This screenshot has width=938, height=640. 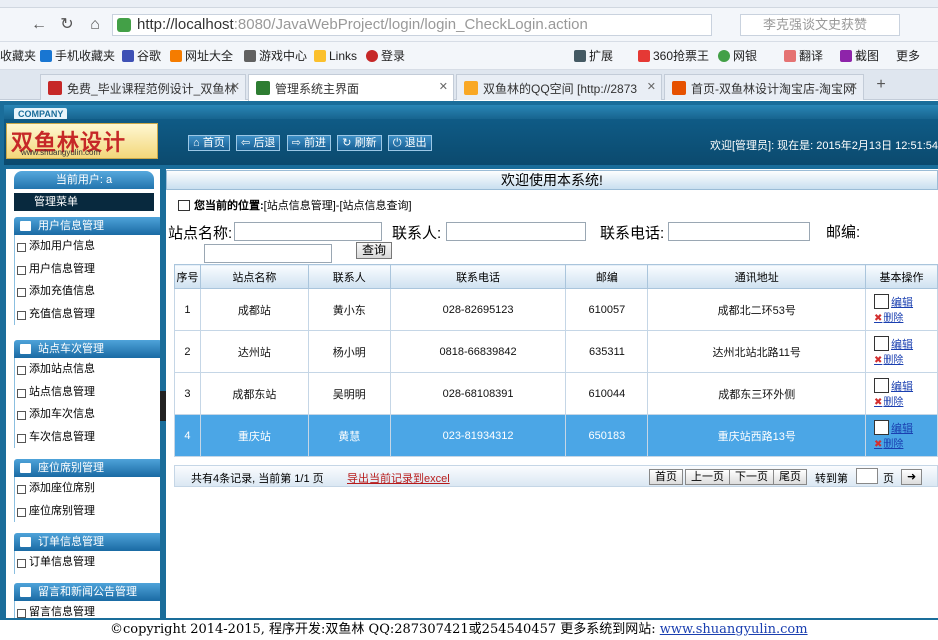 I want to click on last-page-button: 尾页, so click(x=790, y=477).